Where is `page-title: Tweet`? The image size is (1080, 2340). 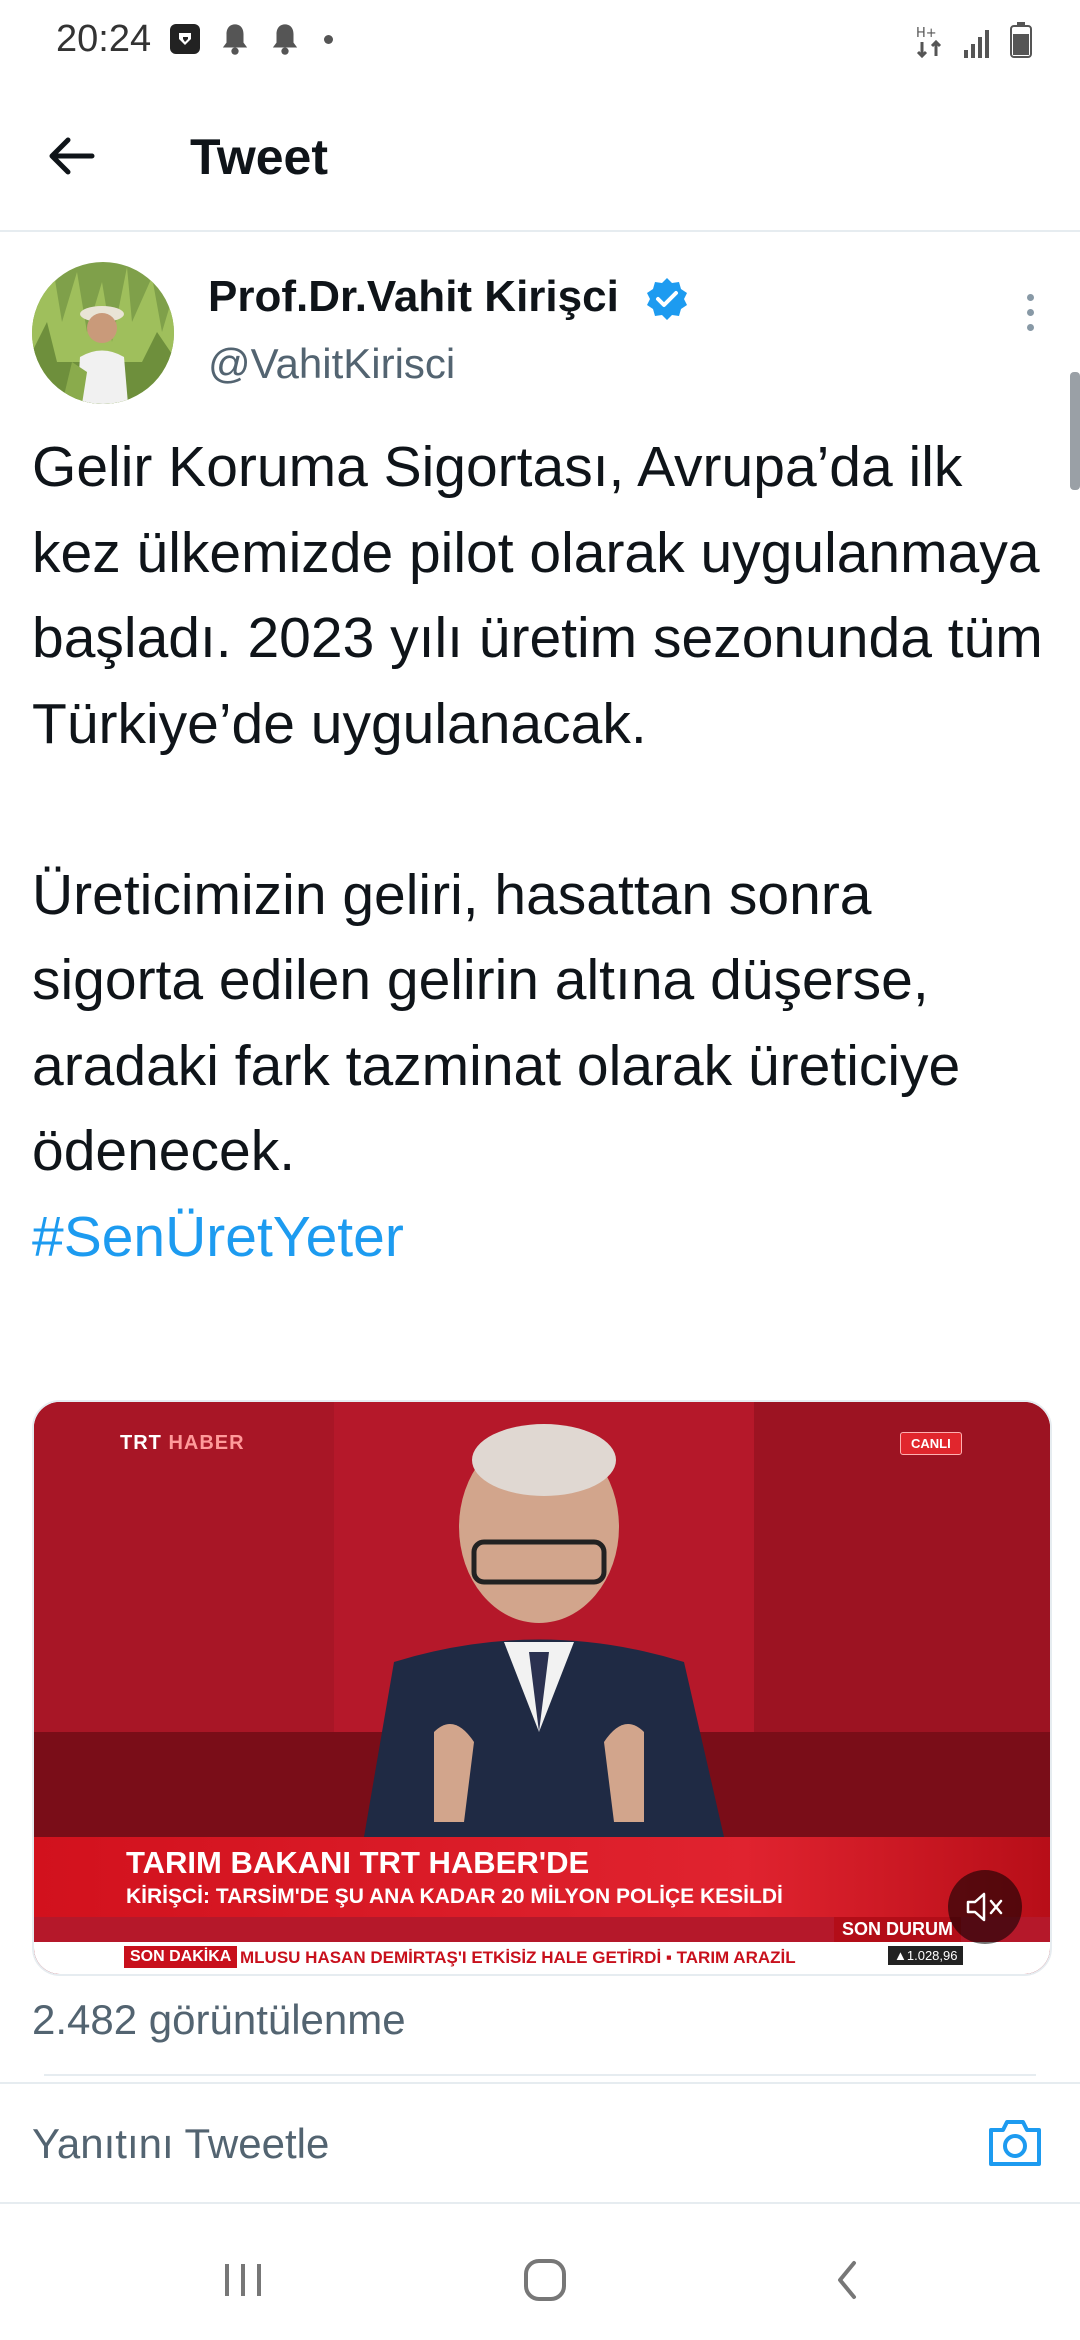 page-title: Tweet is located at coordinates (259, 157).